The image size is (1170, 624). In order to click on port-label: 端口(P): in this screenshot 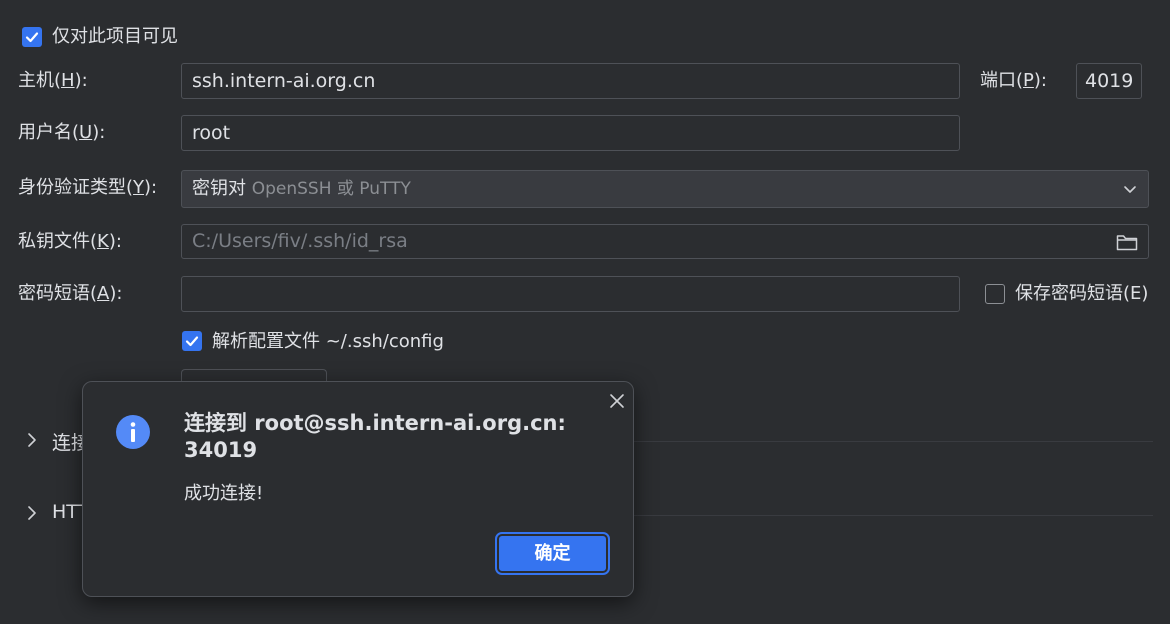, I will do `click(1013, 80)`.